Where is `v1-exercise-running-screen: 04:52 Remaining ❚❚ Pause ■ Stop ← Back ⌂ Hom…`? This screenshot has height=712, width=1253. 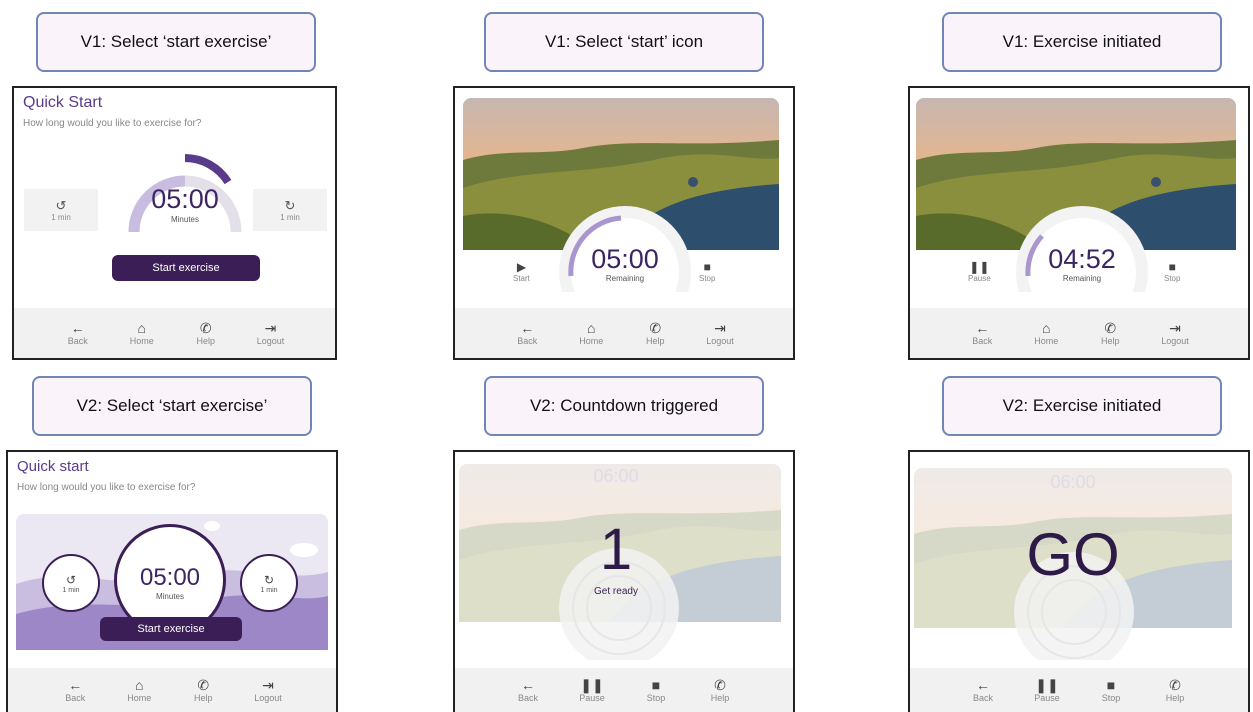
v1-exercise-running-screen: 04:52 Remaining ❚❚ Pause ■ Stop ← Back ⌂ Hom… is located at coordinates (1079, 223).